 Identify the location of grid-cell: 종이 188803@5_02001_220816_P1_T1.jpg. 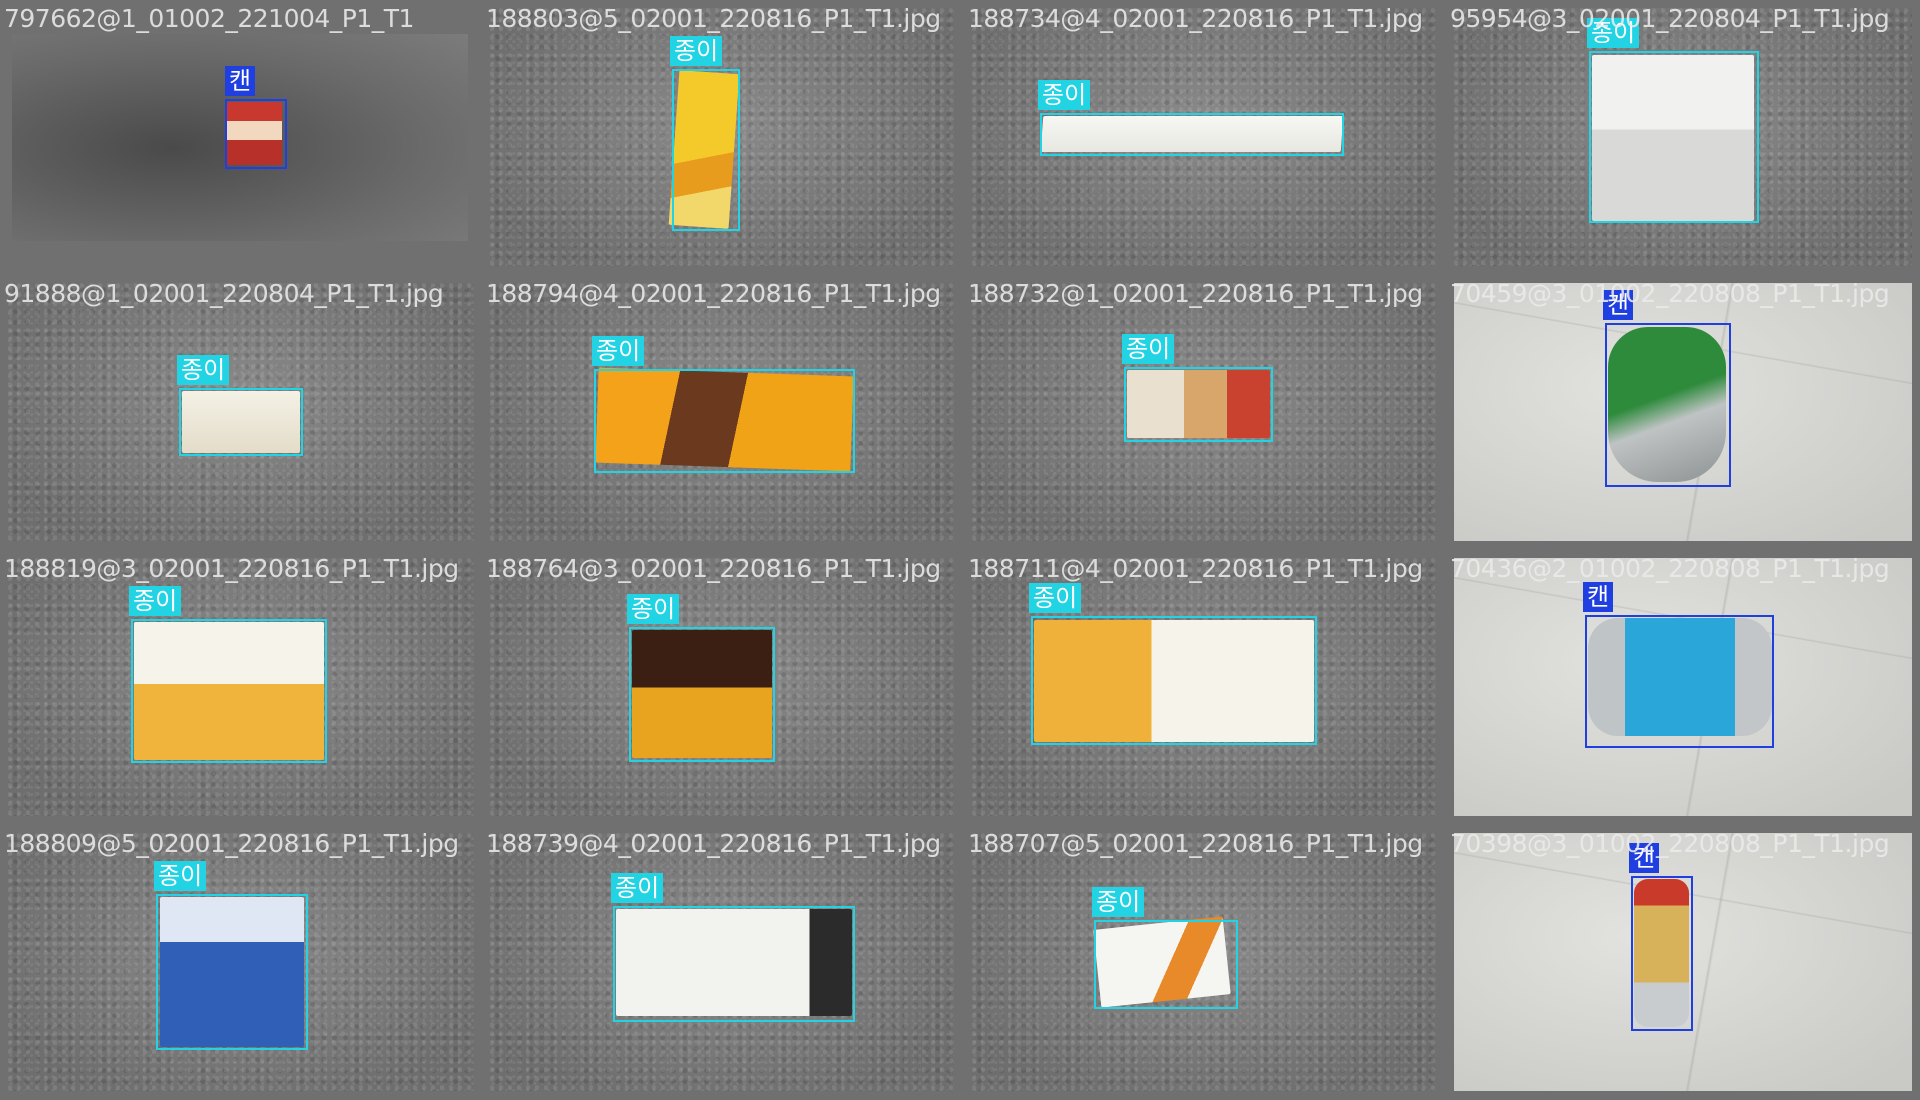
(723, 137).